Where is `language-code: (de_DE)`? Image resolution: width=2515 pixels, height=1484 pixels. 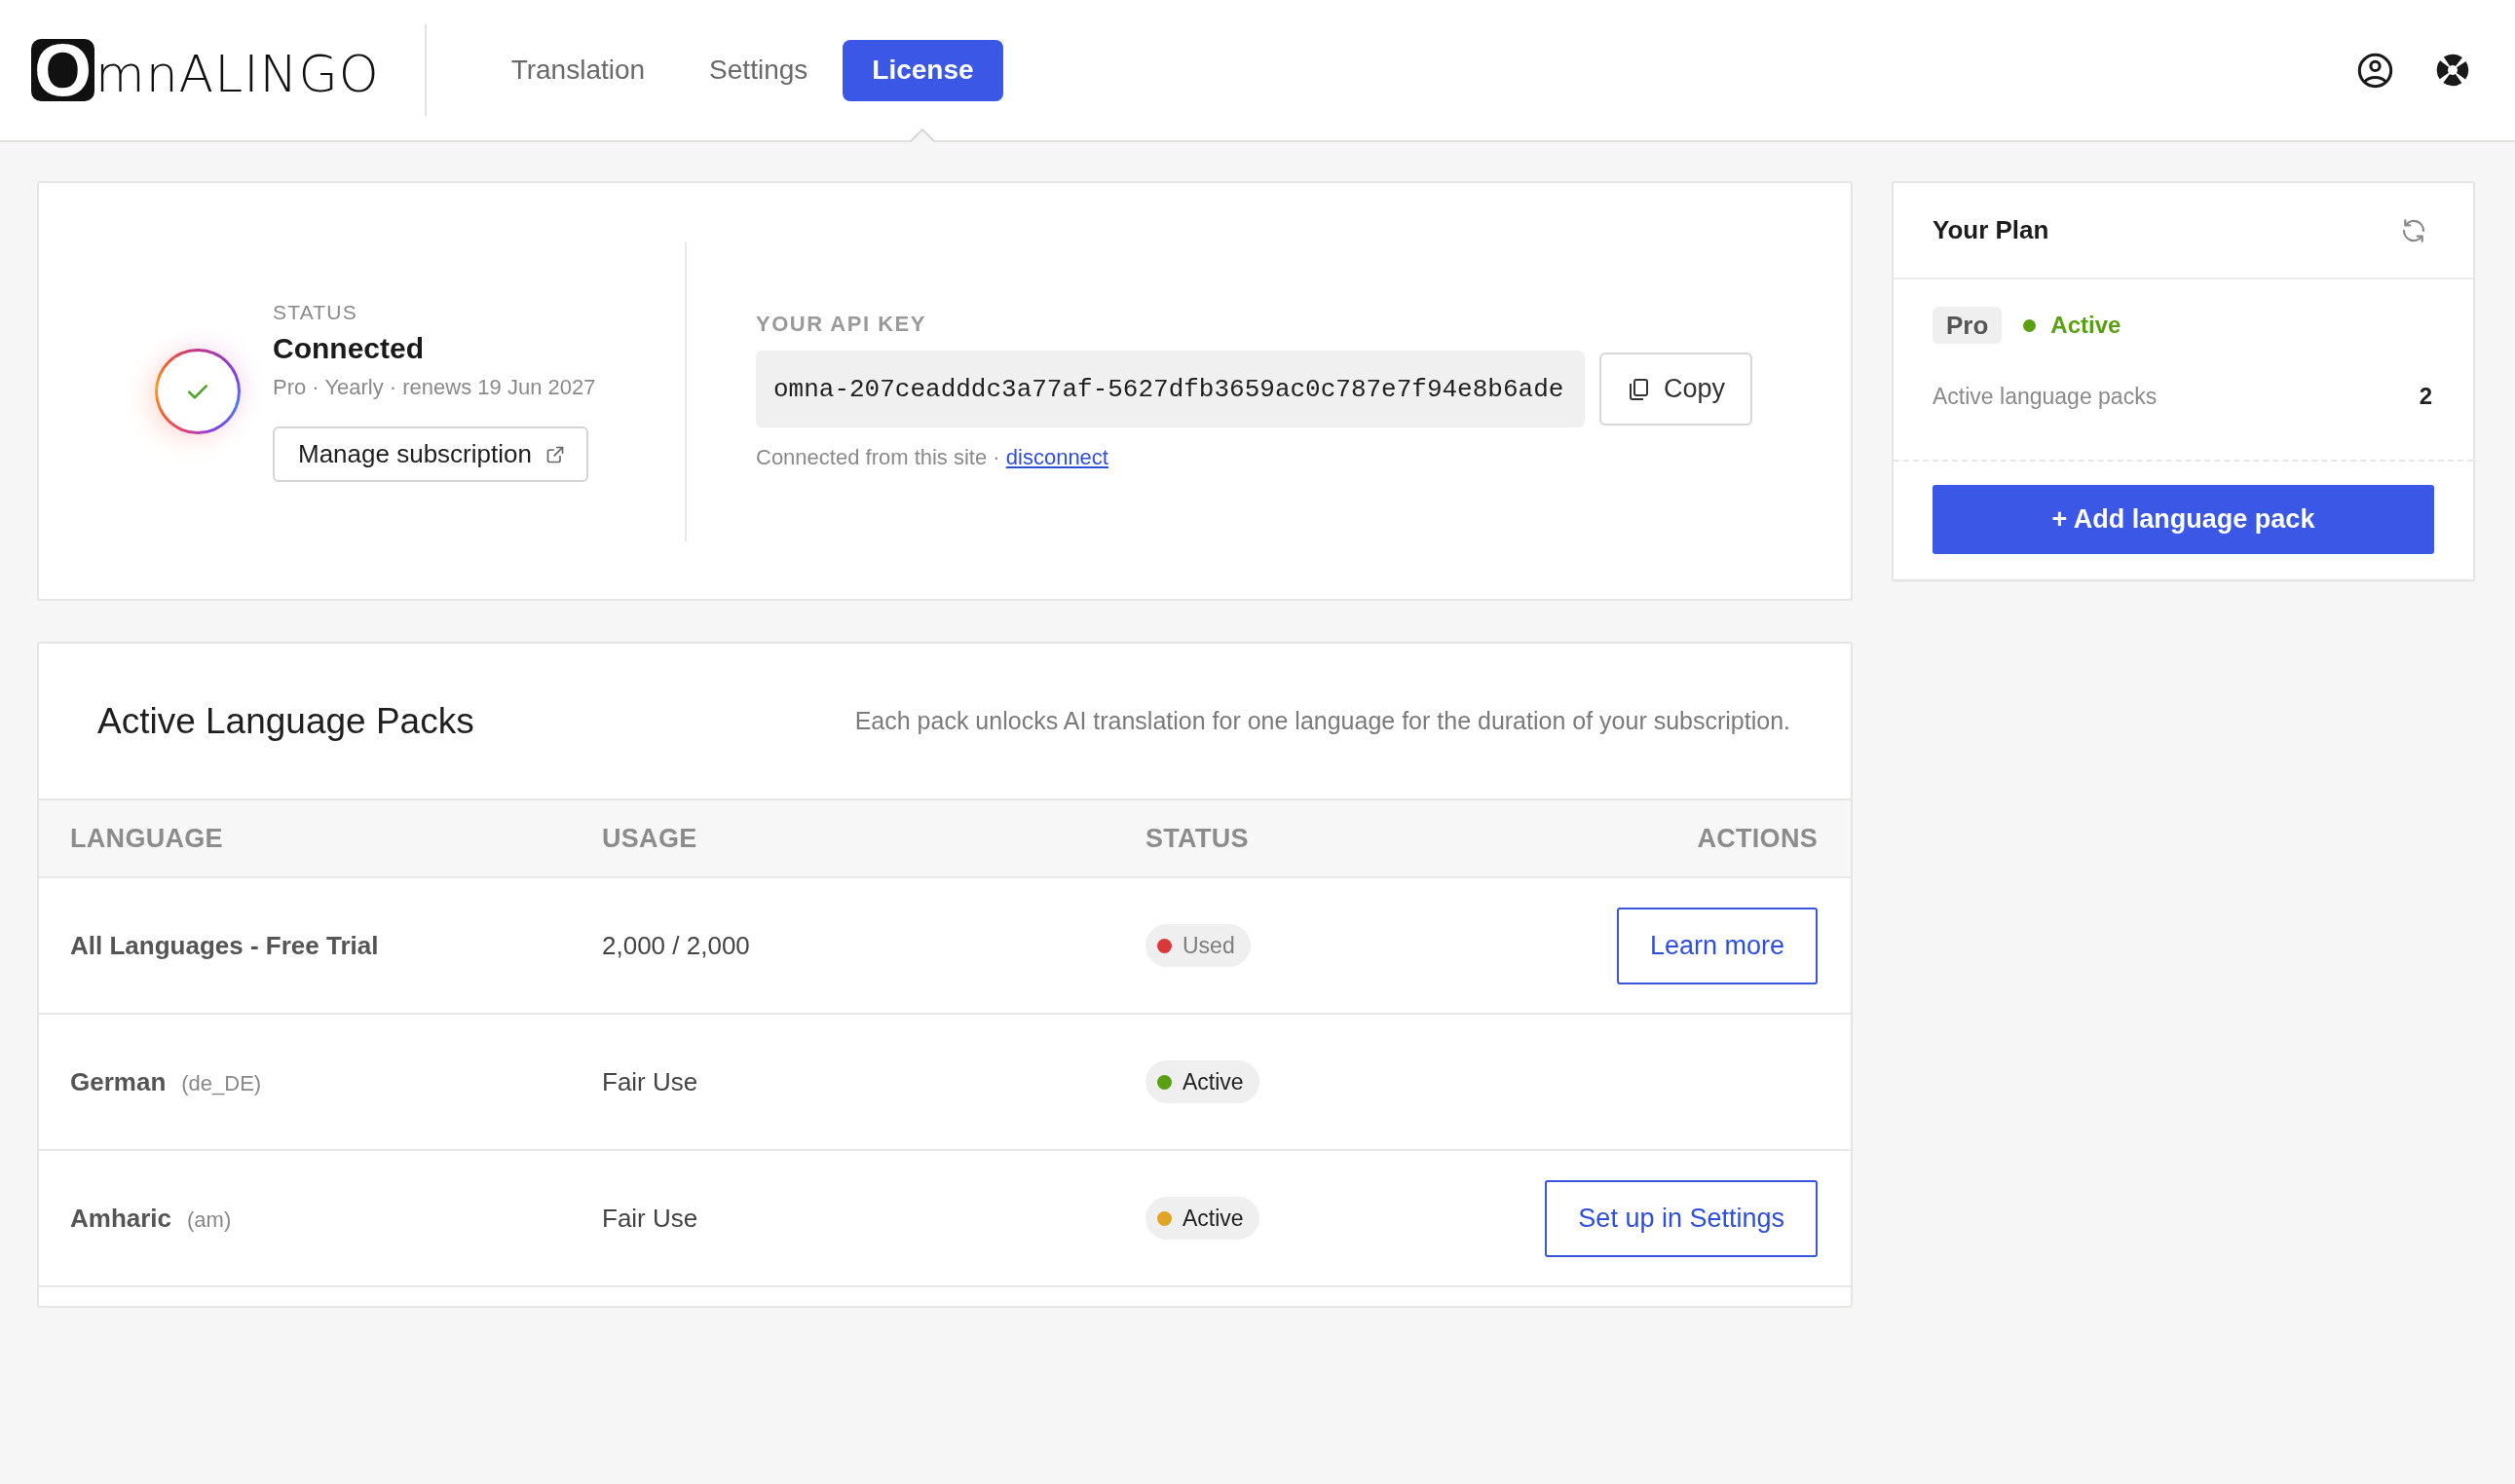 language-code: (de_DE) is located at coordinates (222, 1083).